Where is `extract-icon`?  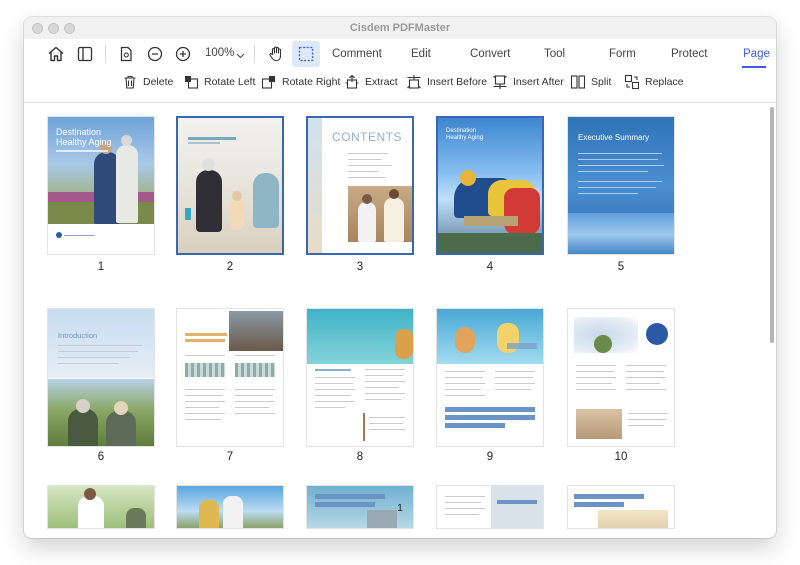 extract-icon is located at coordinates (352, 81).